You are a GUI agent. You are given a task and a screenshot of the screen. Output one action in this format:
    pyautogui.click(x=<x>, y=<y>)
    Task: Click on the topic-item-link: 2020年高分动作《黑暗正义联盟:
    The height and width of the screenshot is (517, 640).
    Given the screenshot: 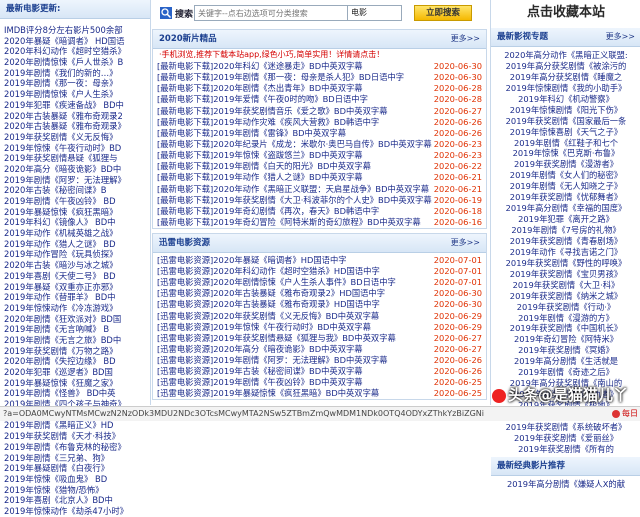 What is the action you would take?
    pyautogui.click(x=565, y=55)
    